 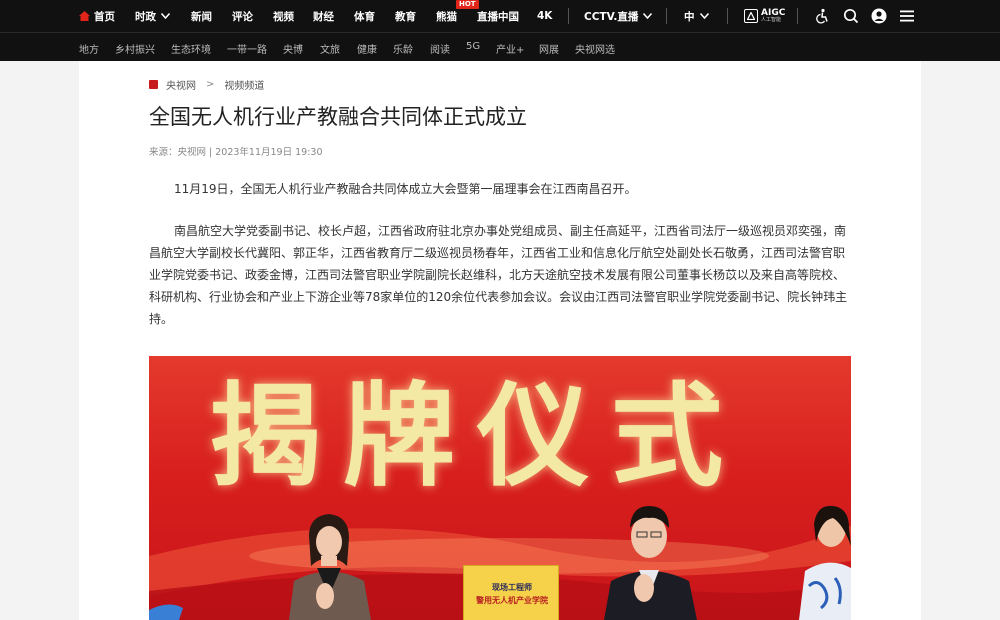 I want to click on search-icon, so click(x=851, y=16).